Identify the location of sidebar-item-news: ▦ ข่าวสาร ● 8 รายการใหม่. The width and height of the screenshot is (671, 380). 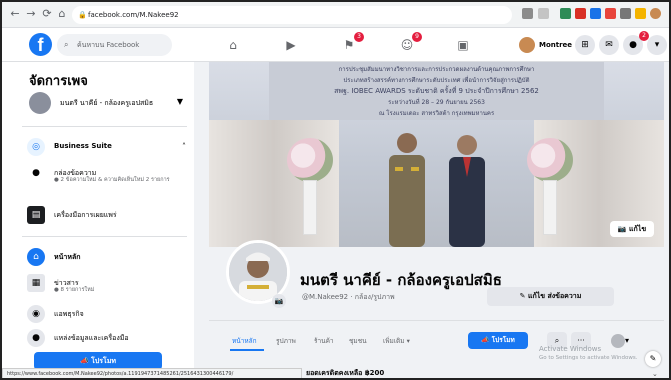
(109, 287).